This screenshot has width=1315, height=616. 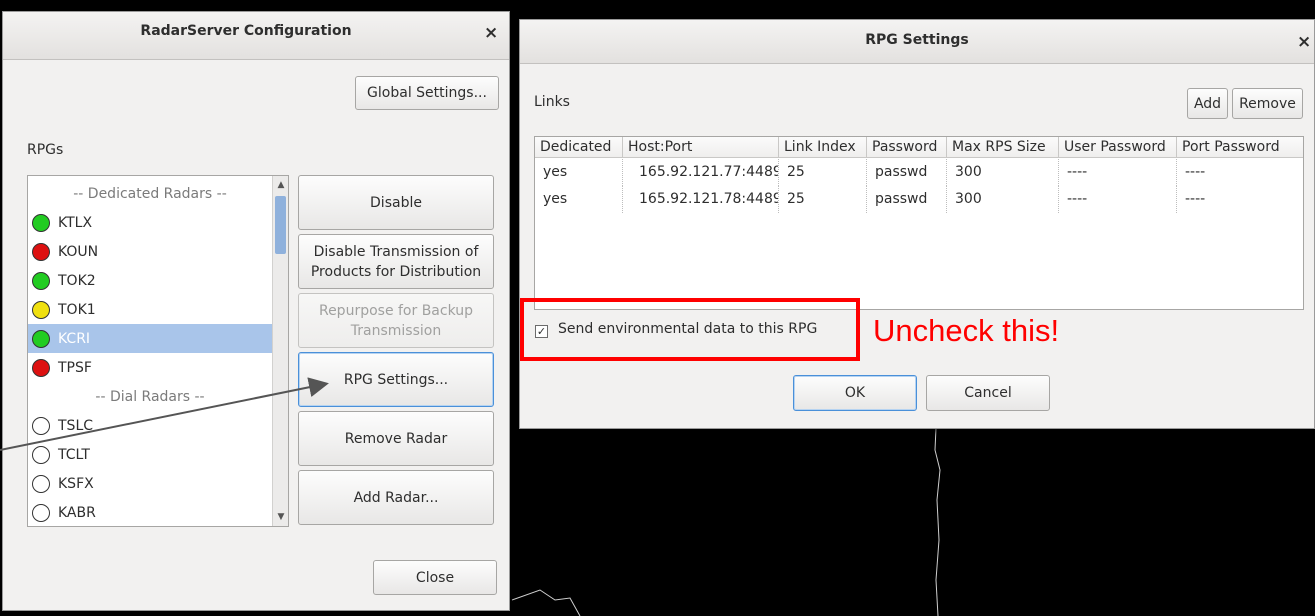 I want to click on ok-button: OK, so click(x=855, y=393).